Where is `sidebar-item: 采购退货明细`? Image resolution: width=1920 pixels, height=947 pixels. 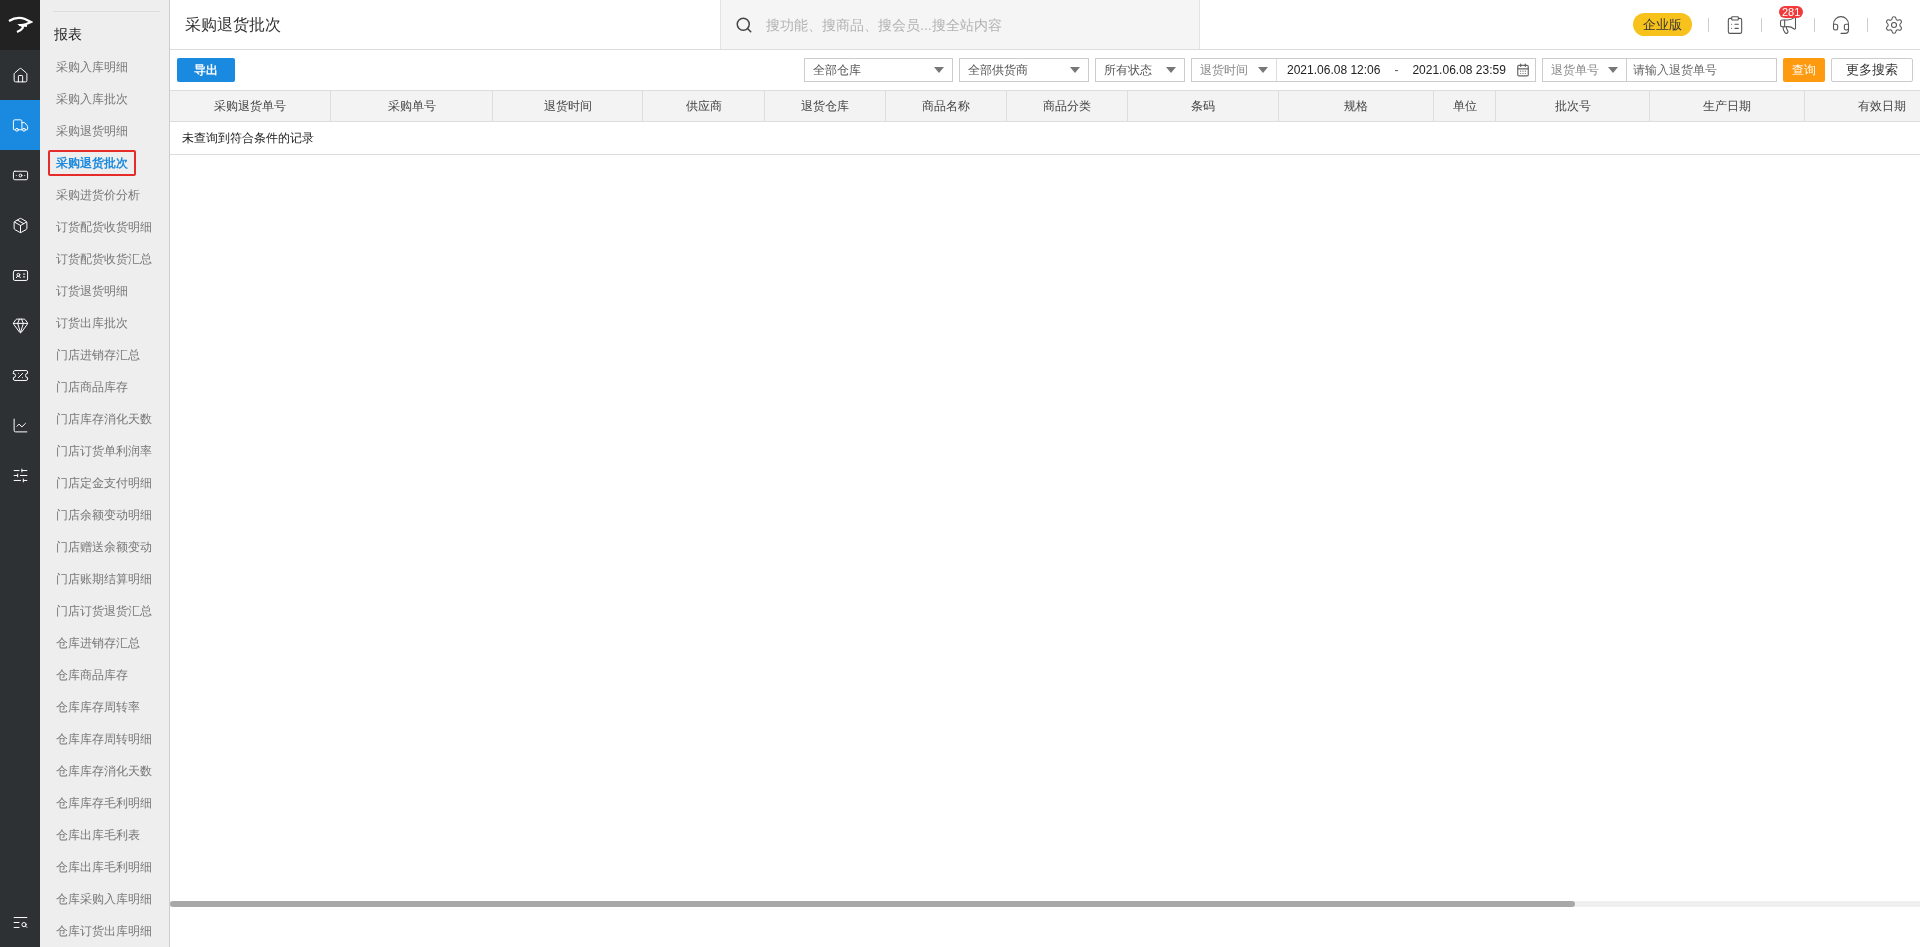 sidebar-item: 采购退货明细 is located at coordinates (92, 131).